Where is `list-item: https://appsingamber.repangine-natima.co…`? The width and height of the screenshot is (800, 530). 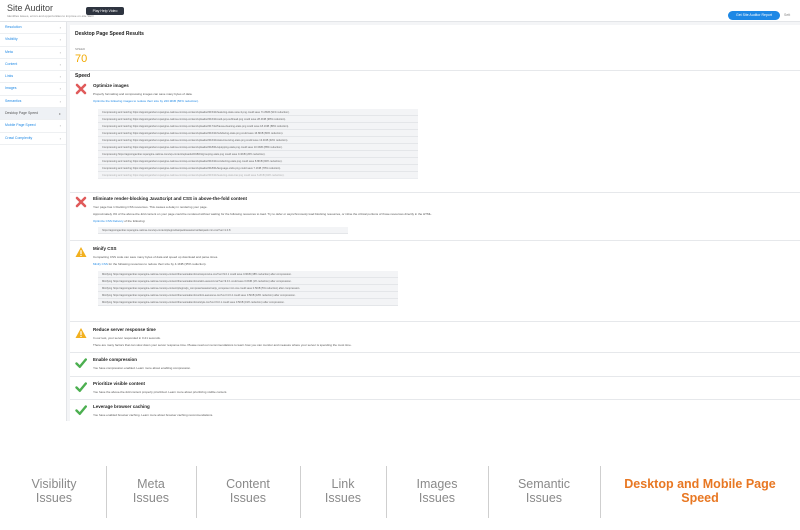 list-item: https://appsingamber.repangine-natima.co… is located at coordinates (223, 230).